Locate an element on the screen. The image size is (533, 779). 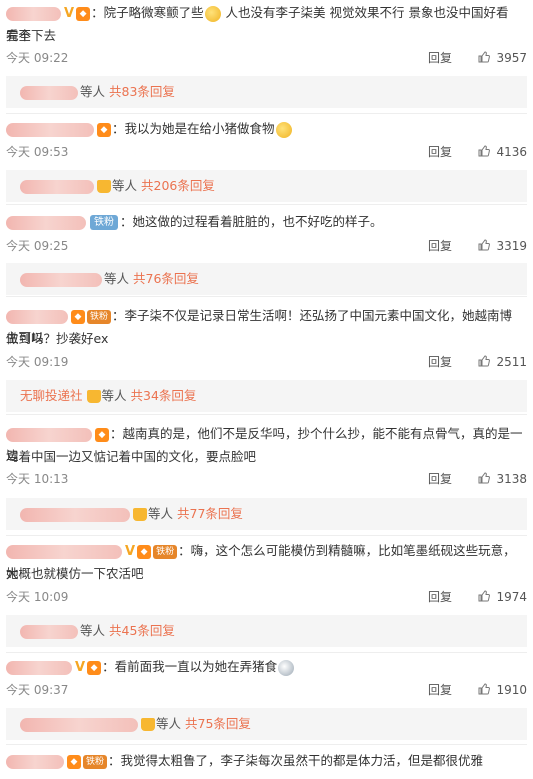
reply-count-link: 共75条回复 is located at coordinates (218, 723).